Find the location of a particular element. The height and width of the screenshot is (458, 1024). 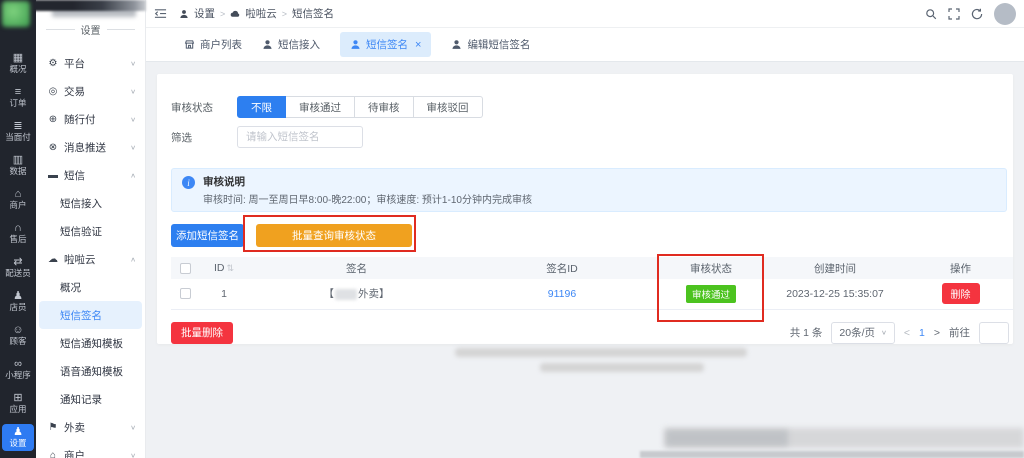

batch-delete-button: 批量删除 is located at coordinates (202, 332).